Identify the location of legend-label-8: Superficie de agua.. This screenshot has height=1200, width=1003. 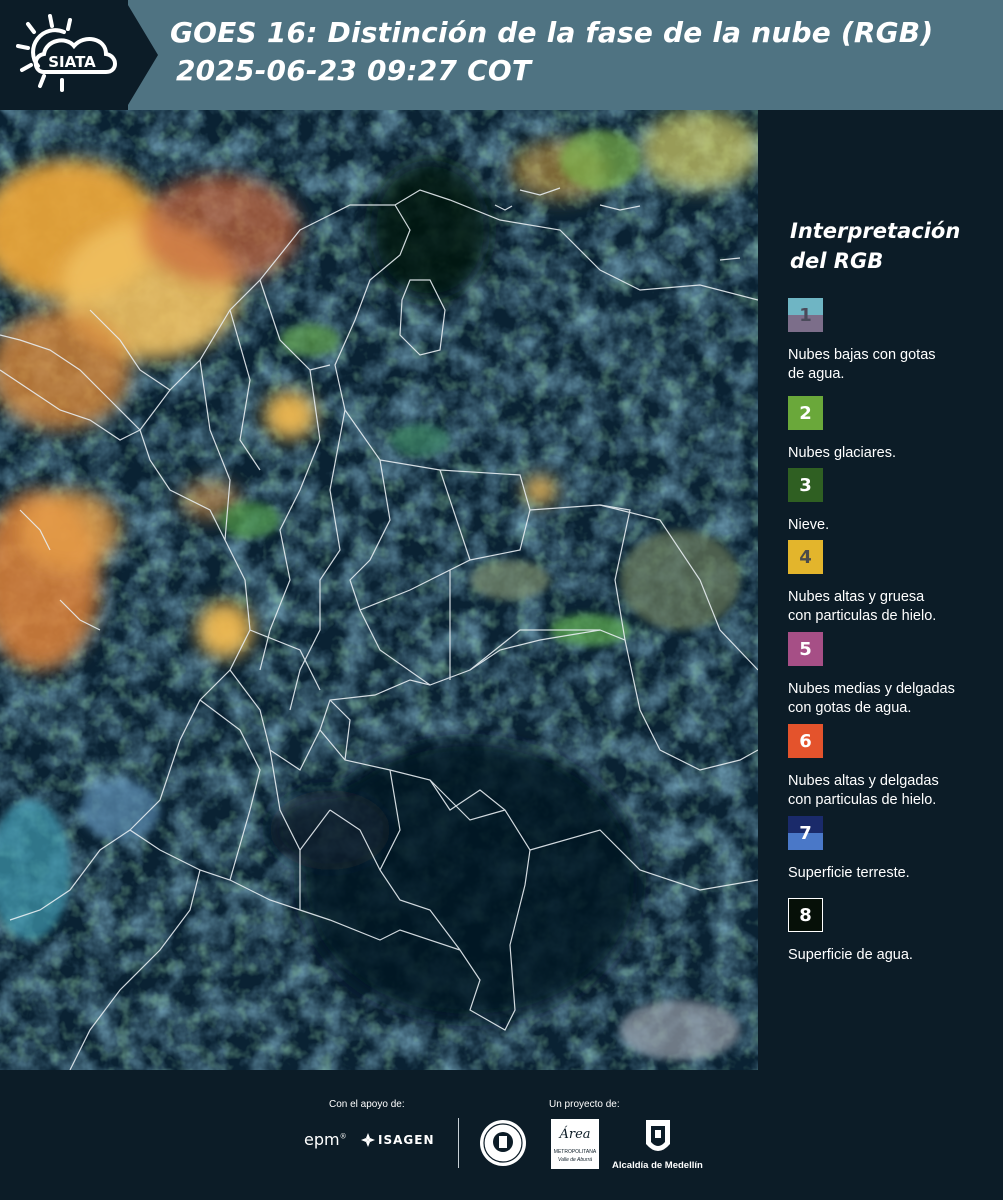
(893, 955).